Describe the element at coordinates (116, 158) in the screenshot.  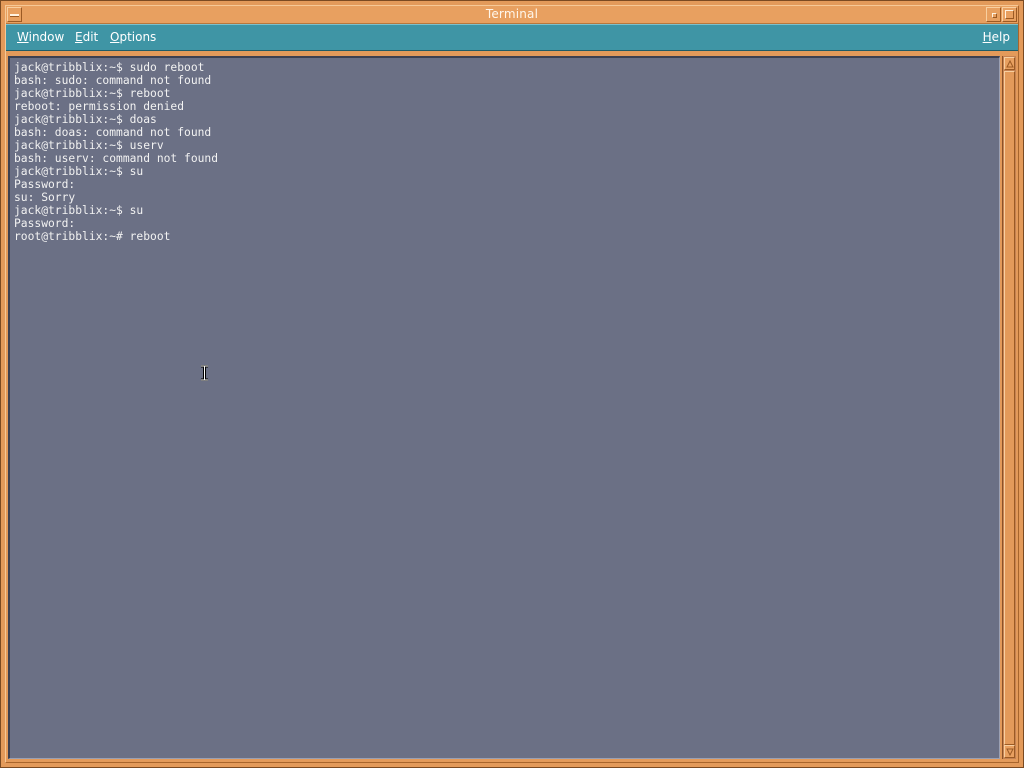
I see `terminal-line: bash: userv: command not found` at that location.